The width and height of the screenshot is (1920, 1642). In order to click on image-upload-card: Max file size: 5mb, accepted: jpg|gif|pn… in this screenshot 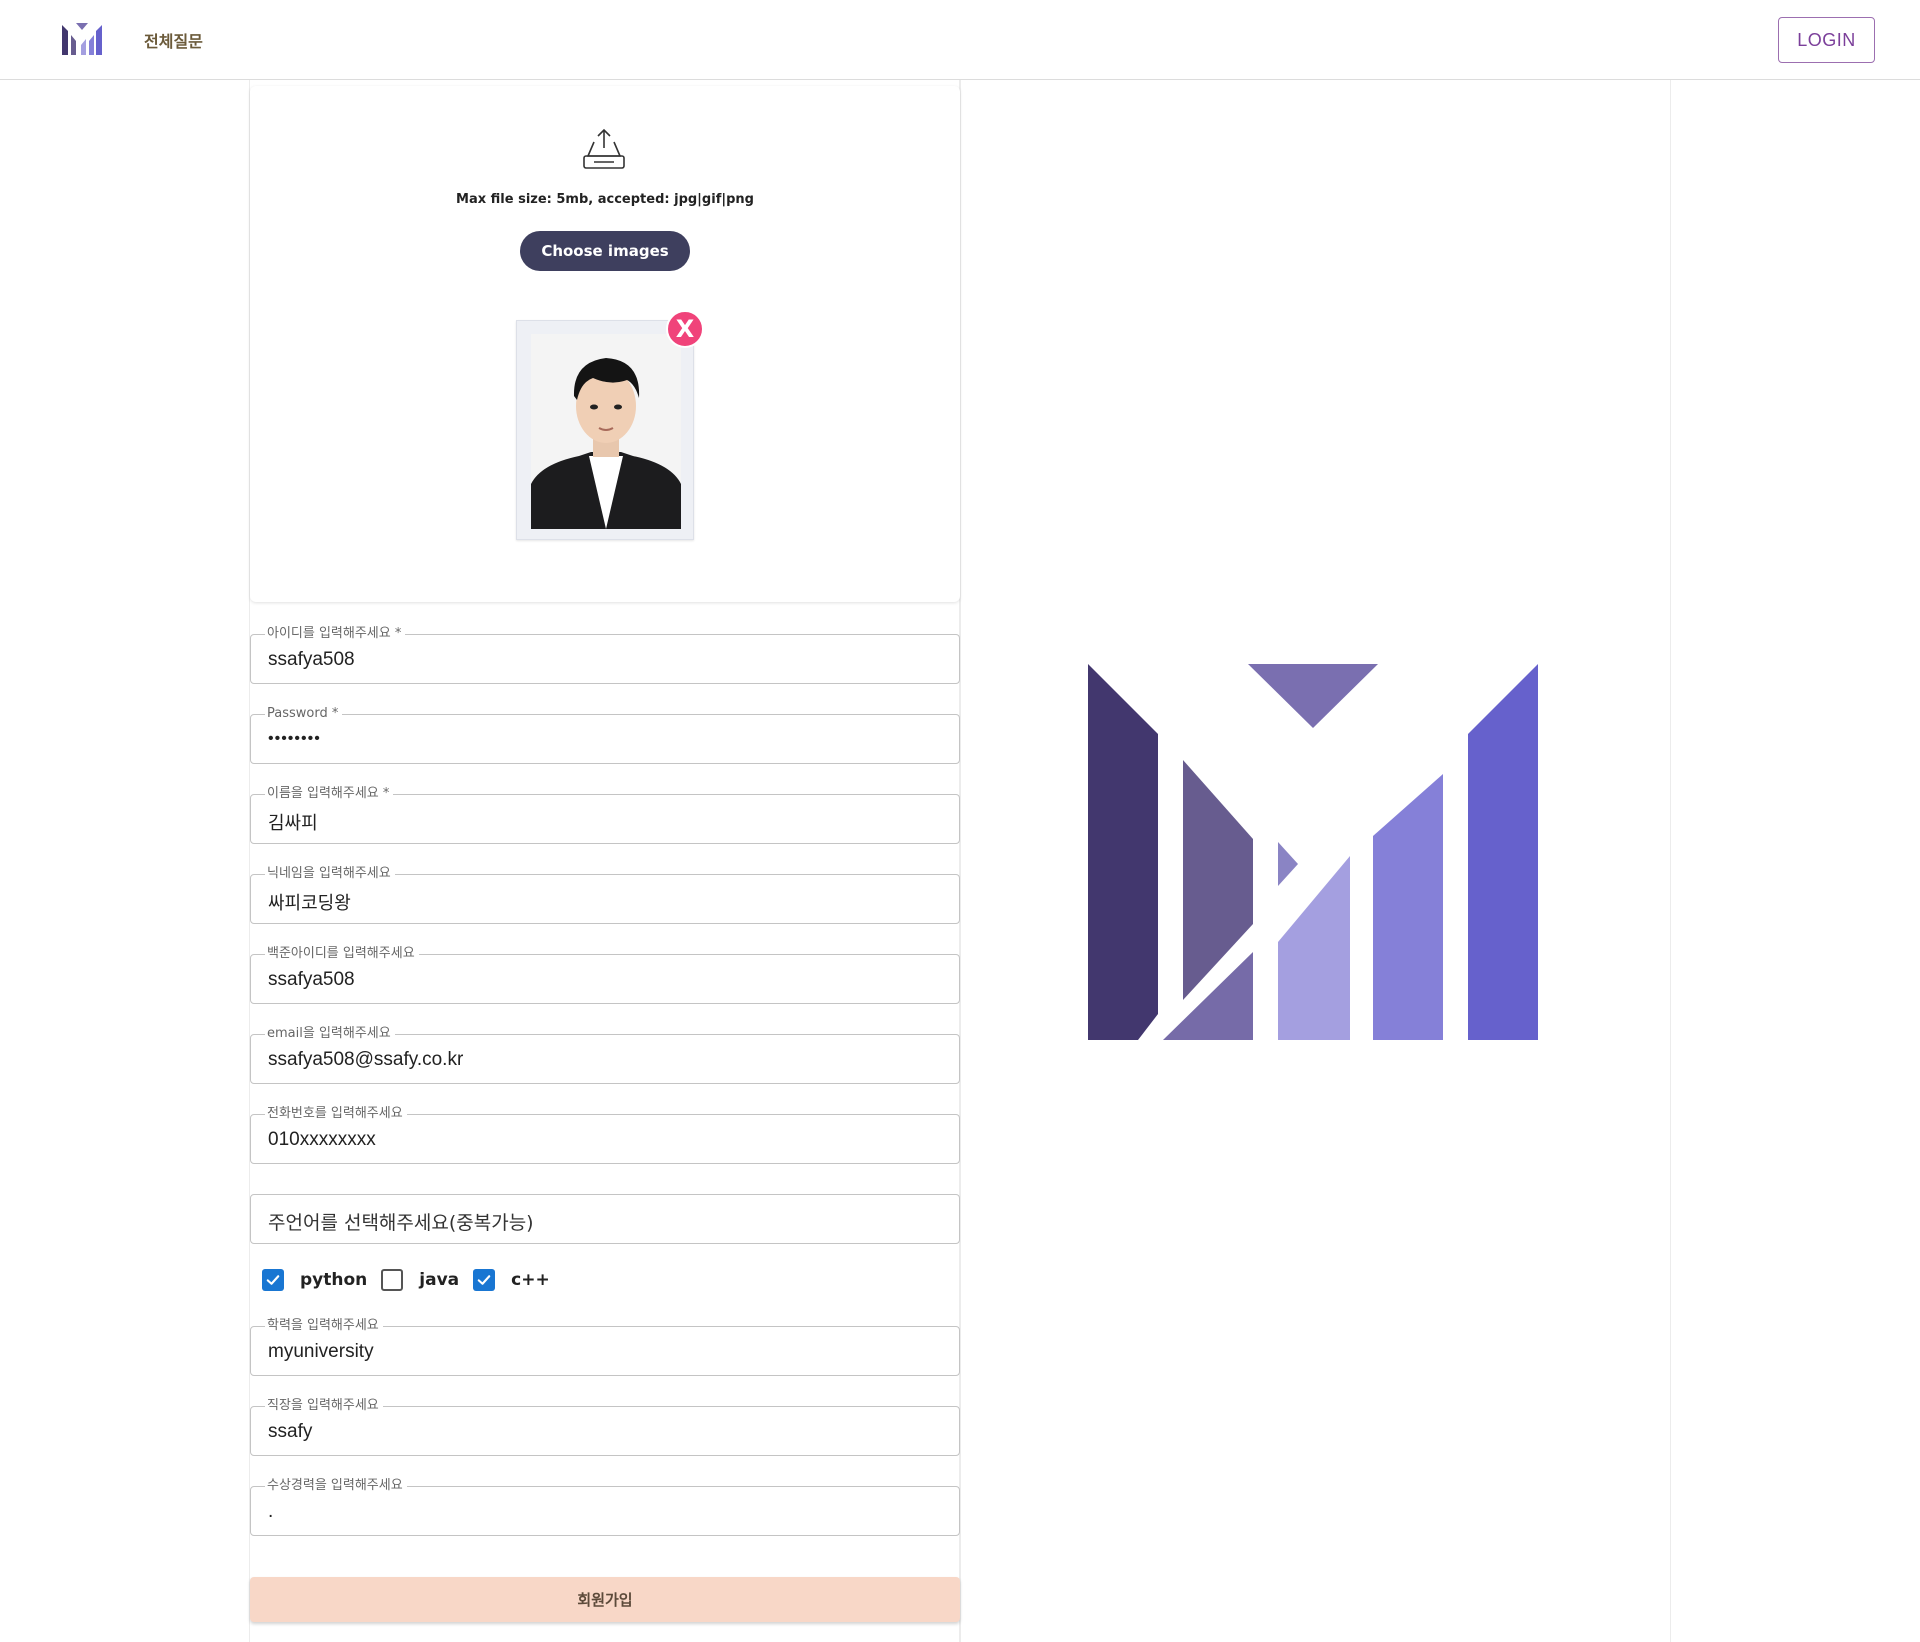, I will do `click(605, 344)`.